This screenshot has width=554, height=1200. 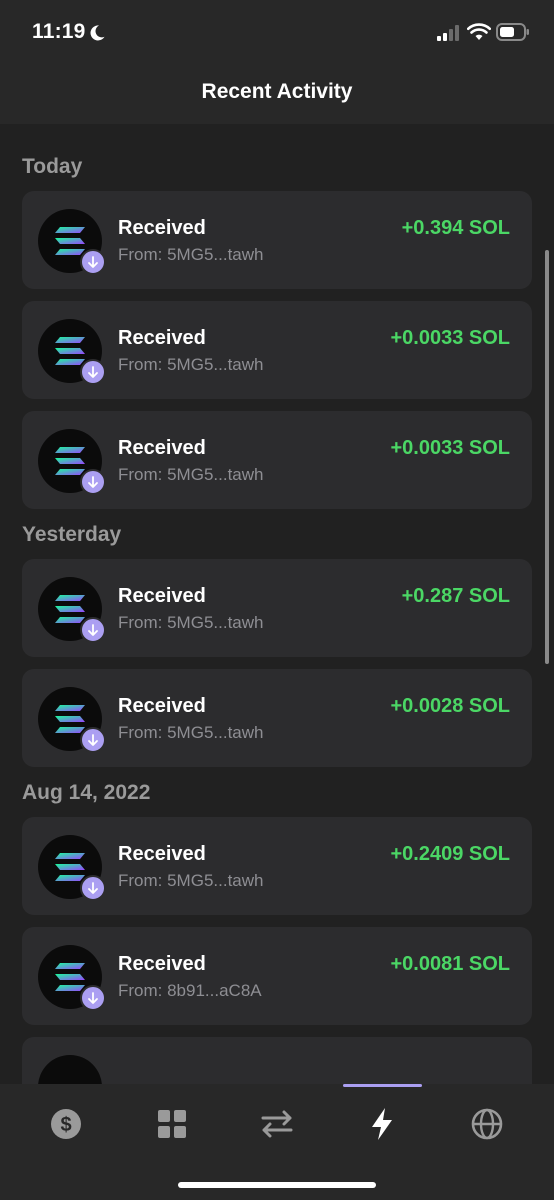 What do you see at coordinates (547, 457) in the screenshot?
I see `scrollbar` at bounding box center [547, 457].